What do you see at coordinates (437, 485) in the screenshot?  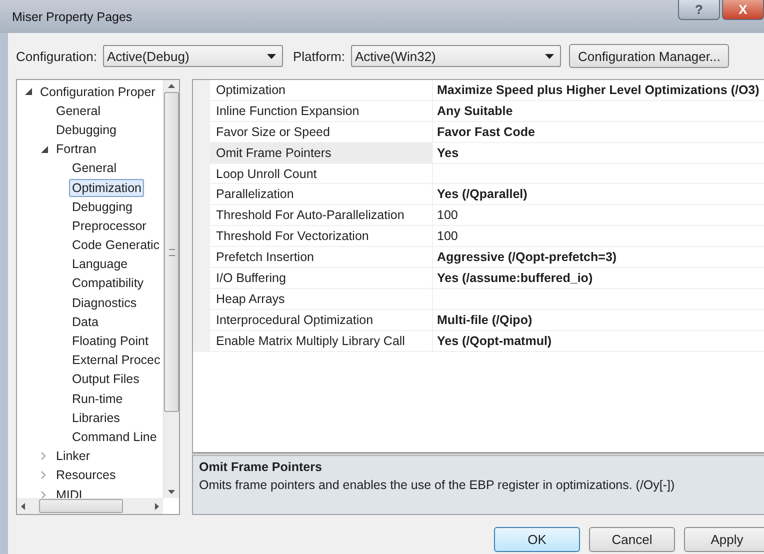 I see `description-text: Omits frame pointers and enables the use of the EBP register in optimizations. (/Oy[-])` at bounding box center [437, 485].